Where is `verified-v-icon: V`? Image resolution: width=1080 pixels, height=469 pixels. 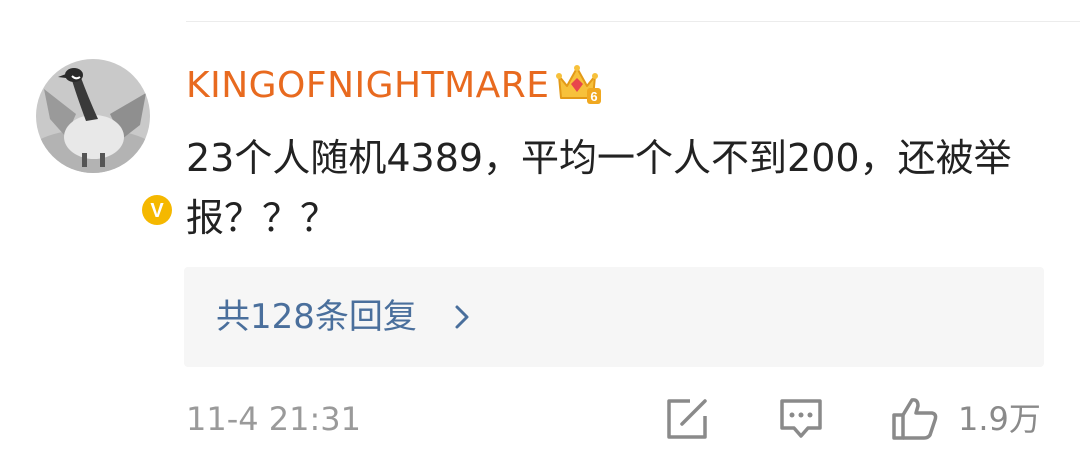
verified-v-icon: V is located at coordinates (157, 210).